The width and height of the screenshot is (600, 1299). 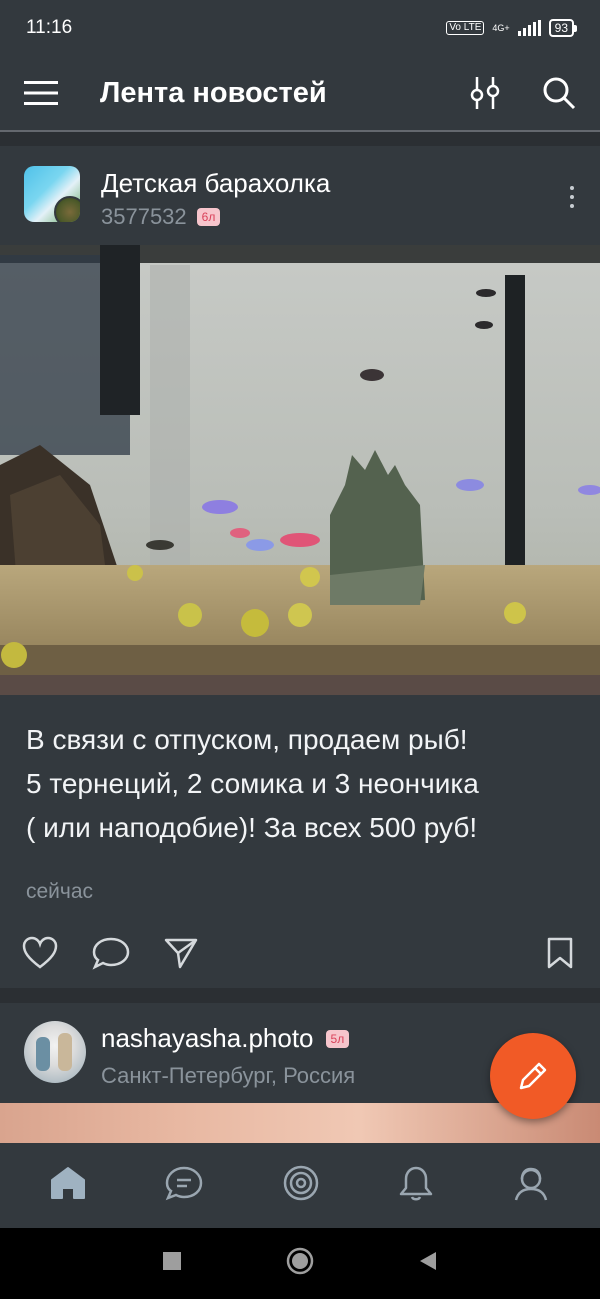 I want to click on tab-discover, so click(x=301, y=1185).